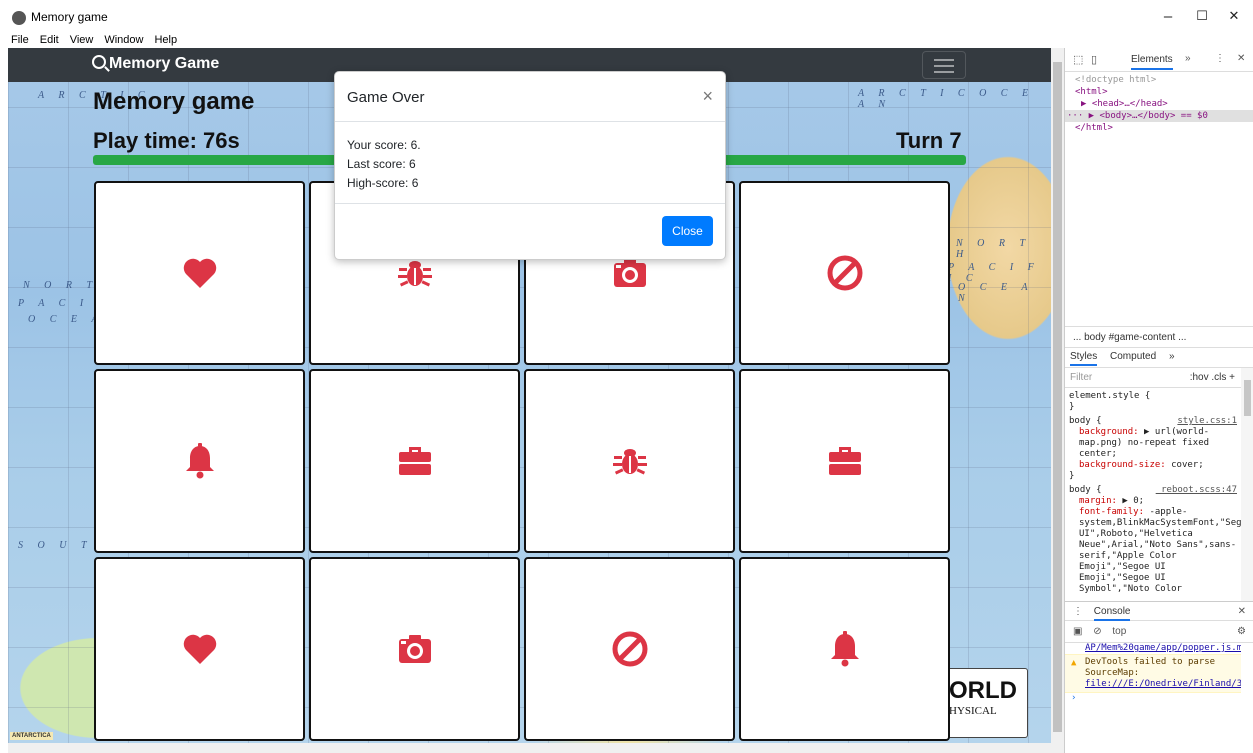 This screenshot has width=1253, height=753. I want to click on tab-computed: Computed, so click(1133, 356).